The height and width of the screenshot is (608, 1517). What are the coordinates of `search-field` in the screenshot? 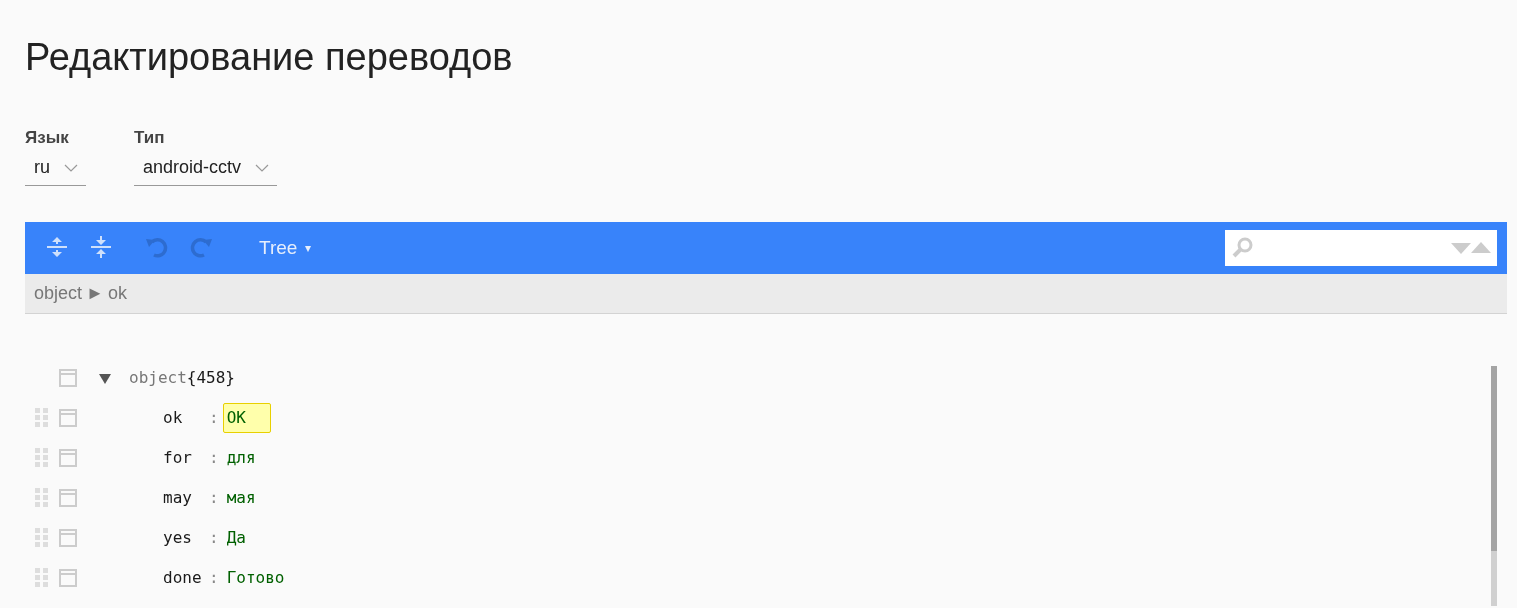 It's located at (1361, 248).